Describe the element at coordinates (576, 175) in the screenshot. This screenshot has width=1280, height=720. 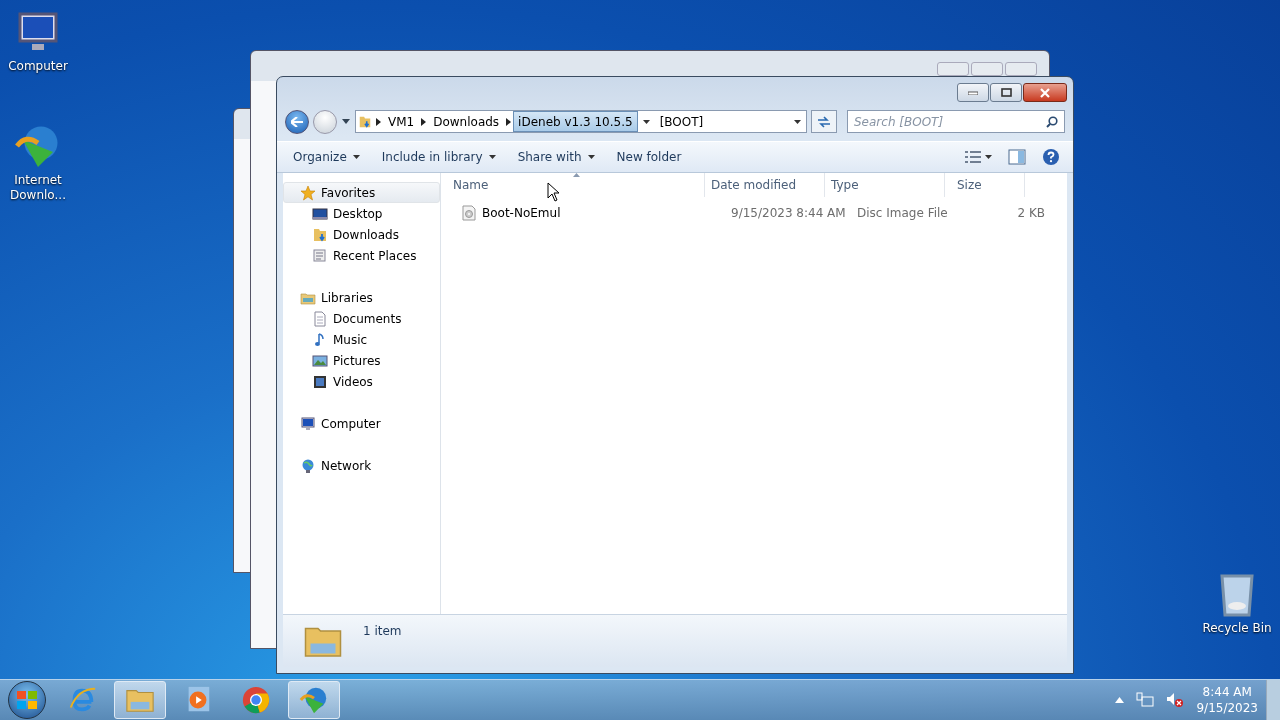
I see `sort-arrow-icon` at that location.